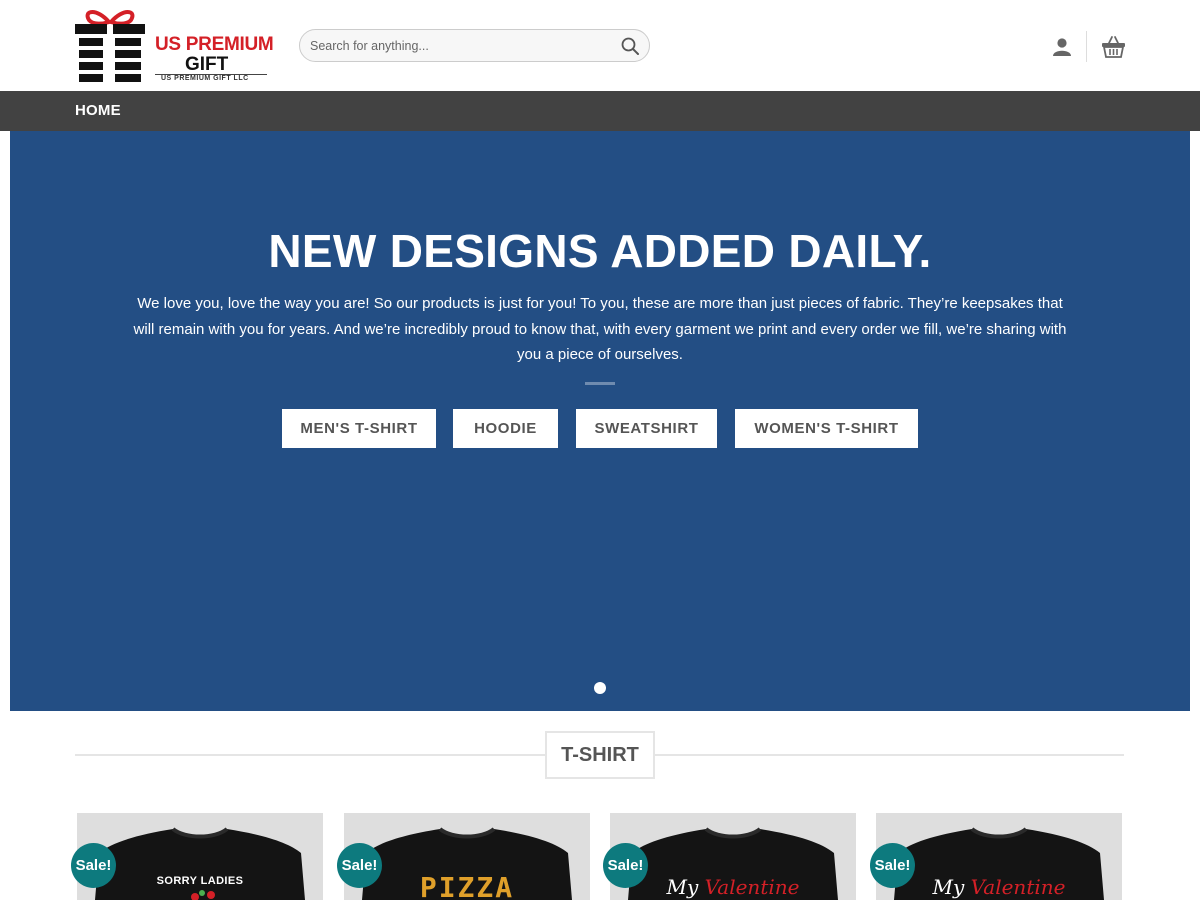 The height and width of the screenshot is (900, 1200). Describe the element at coordinates (600, 688) in the screenshot. I see `slider-dot-active` at that location.